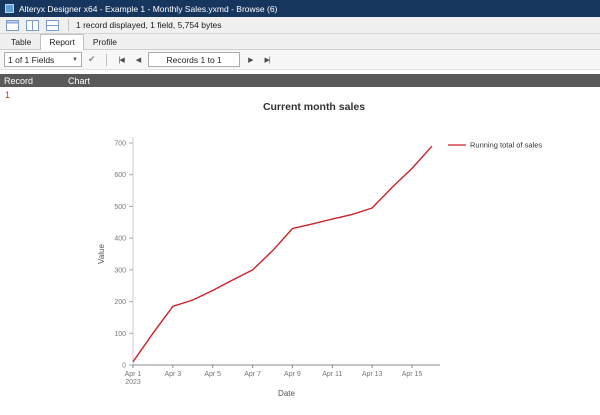 This screenshot has height=415, width=600. Describe the element at coordinates (267, 60) in the screenshot. I see `last-record-button: ▶|` at that location.